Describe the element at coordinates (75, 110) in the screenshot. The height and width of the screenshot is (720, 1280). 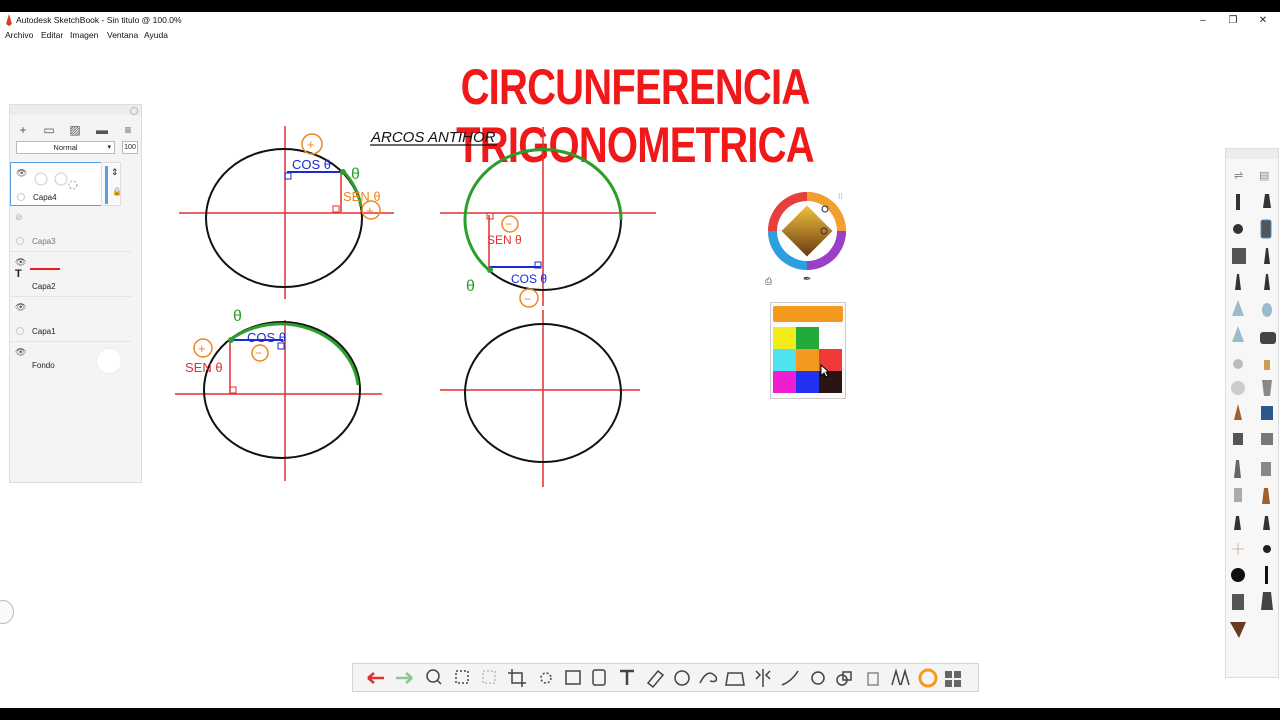
I see `layers-panel-grip` at that location.